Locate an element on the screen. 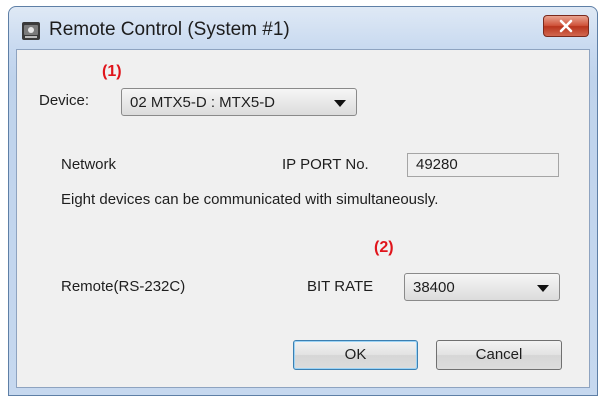  device-select: 02 MTX5-D : MTX5-D is located at coordinates (239, 102).